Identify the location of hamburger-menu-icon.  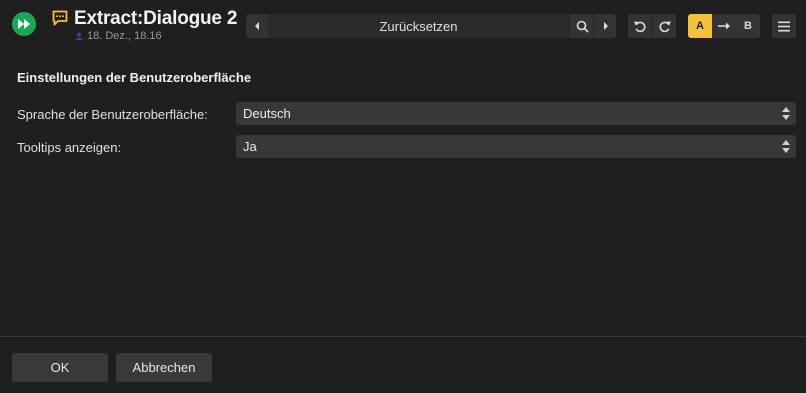
(784, 26).